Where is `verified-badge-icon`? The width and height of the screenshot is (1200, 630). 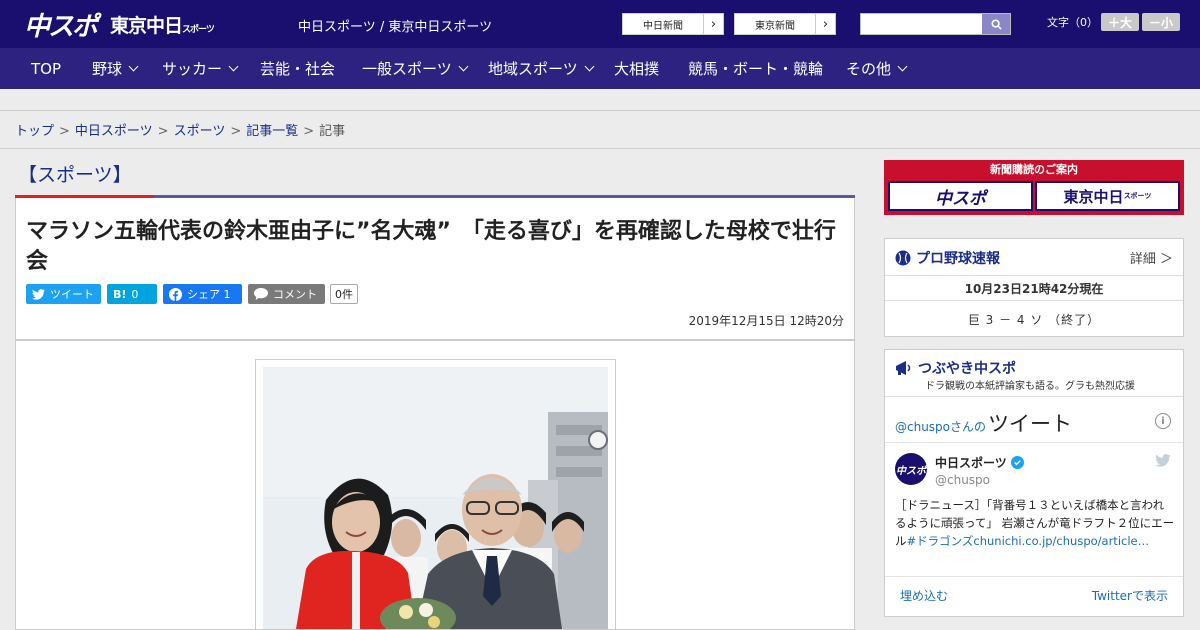
verified-badge-icon is located at coordinates (1017, 462).